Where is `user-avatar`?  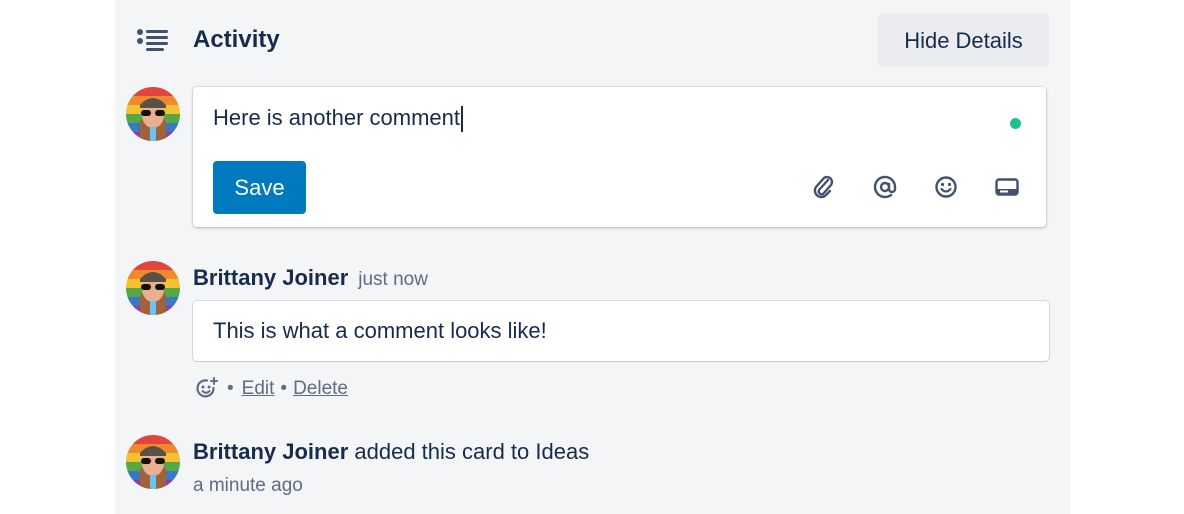
user-avatar is located at coordinates (153, 114).